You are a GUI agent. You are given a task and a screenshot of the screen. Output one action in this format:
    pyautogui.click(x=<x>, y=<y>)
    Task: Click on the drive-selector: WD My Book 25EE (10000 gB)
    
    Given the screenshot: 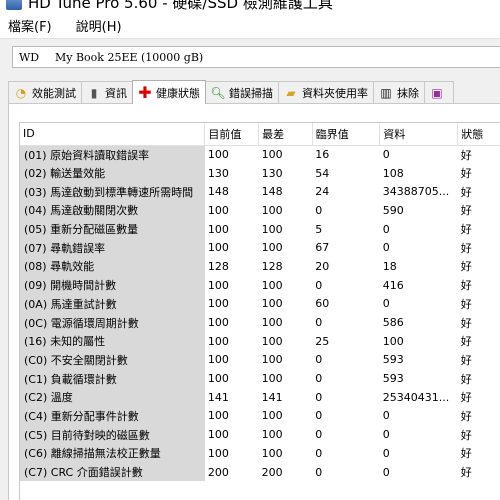 What is the action you would take?
    pyautogui.click(x=256, y=57)
    